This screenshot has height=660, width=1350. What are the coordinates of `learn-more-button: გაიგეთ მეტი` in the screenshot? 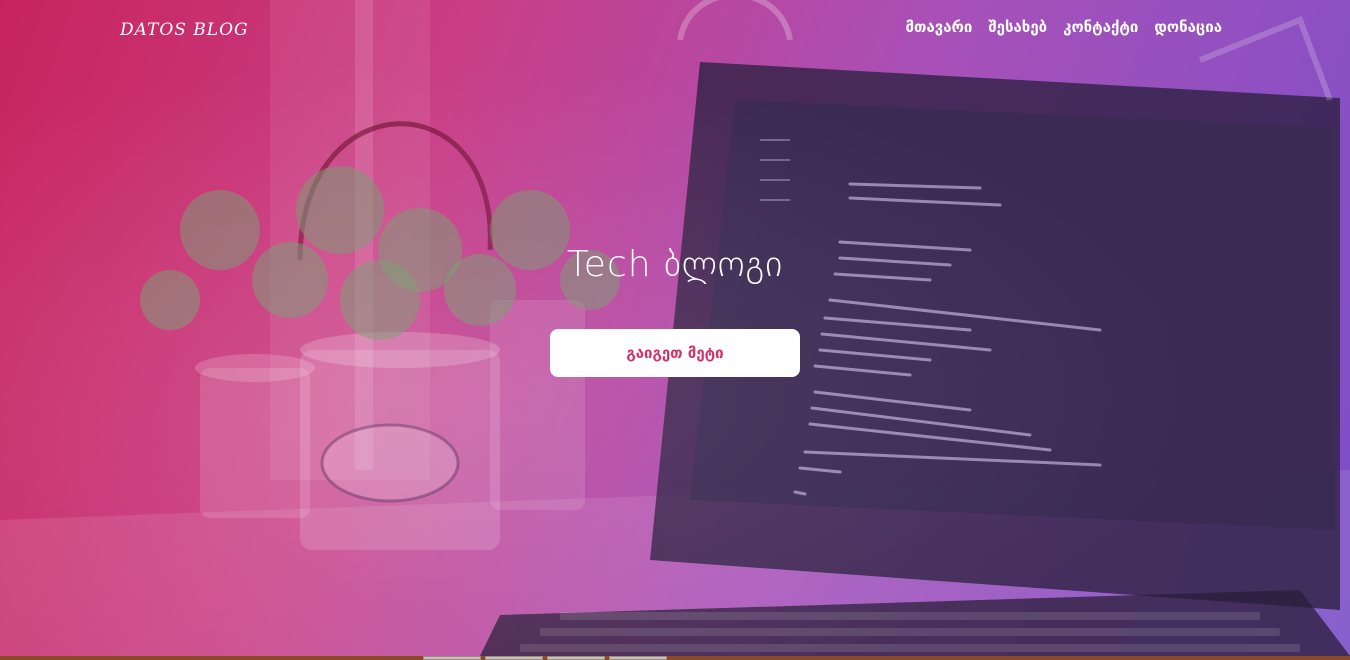 It's located at (675, 353).